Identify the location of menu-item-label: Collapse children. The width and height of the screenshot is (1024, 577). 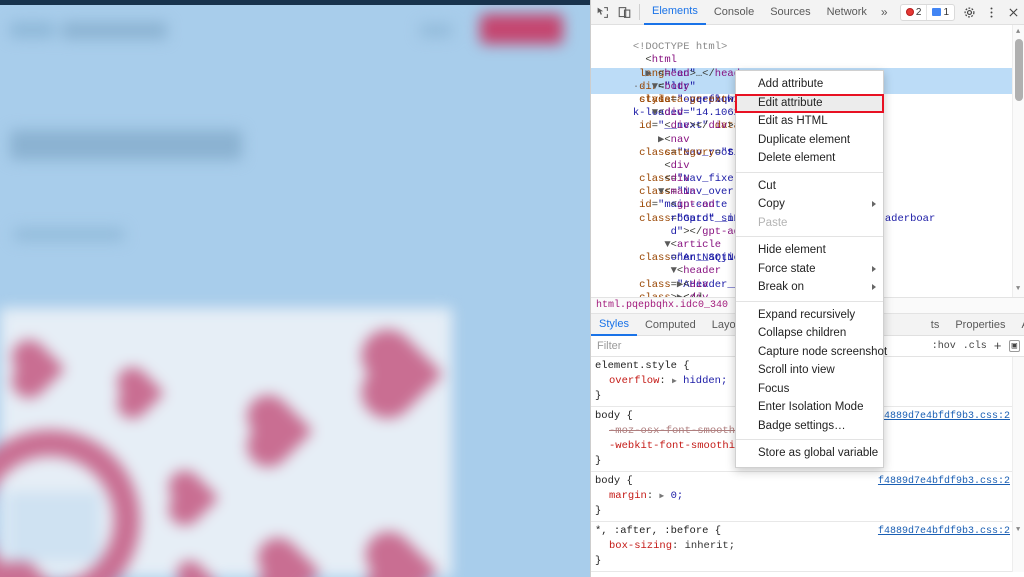
(802, 333).